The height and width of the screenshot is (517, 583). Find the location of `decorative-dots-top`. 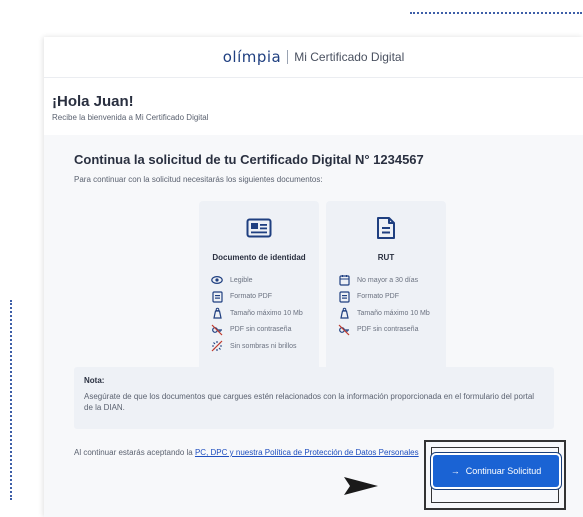

decorative-dots-top is located at coordinates (496, 13).